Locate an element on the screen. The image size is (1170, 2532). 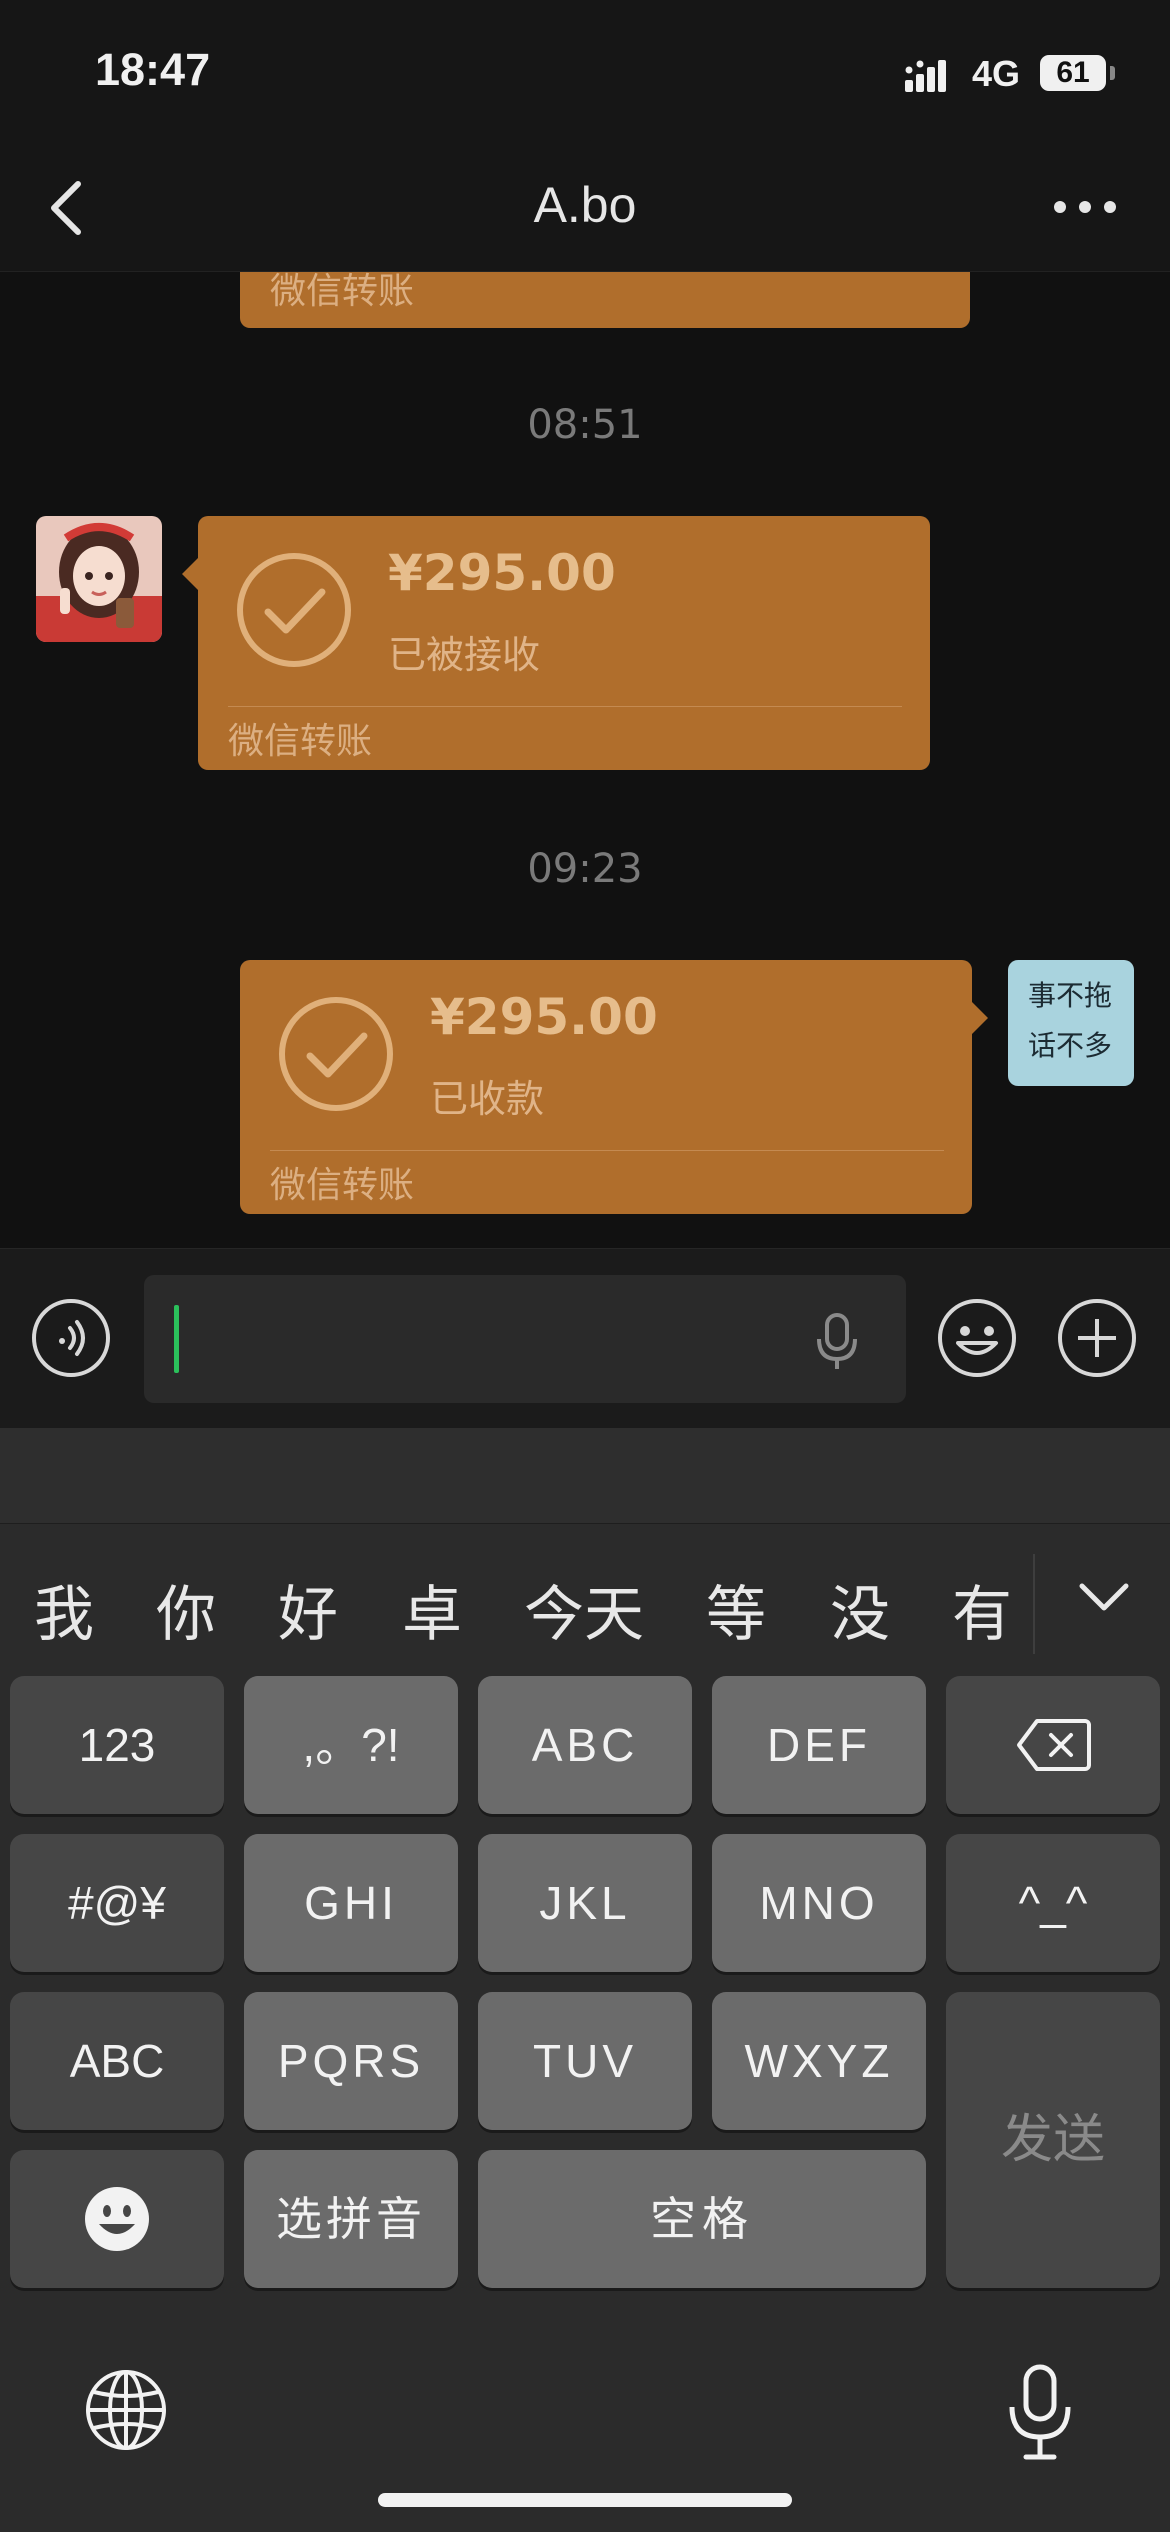
candidate-bar: 我 你 好 卓 今天 等 没 有 is located at coordinates (585, 1599).